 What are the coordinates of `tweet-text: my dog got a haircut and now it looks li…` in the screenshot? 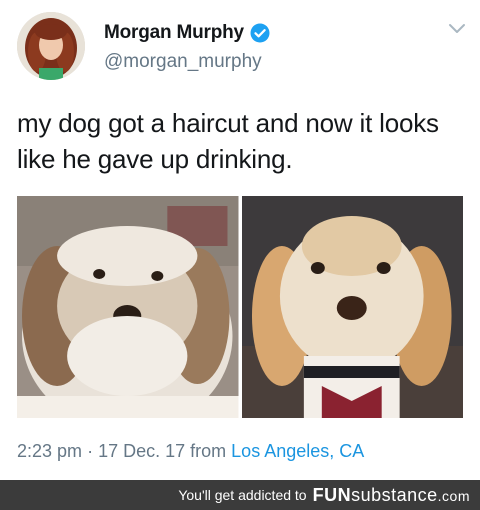 It's located at (228, 141).